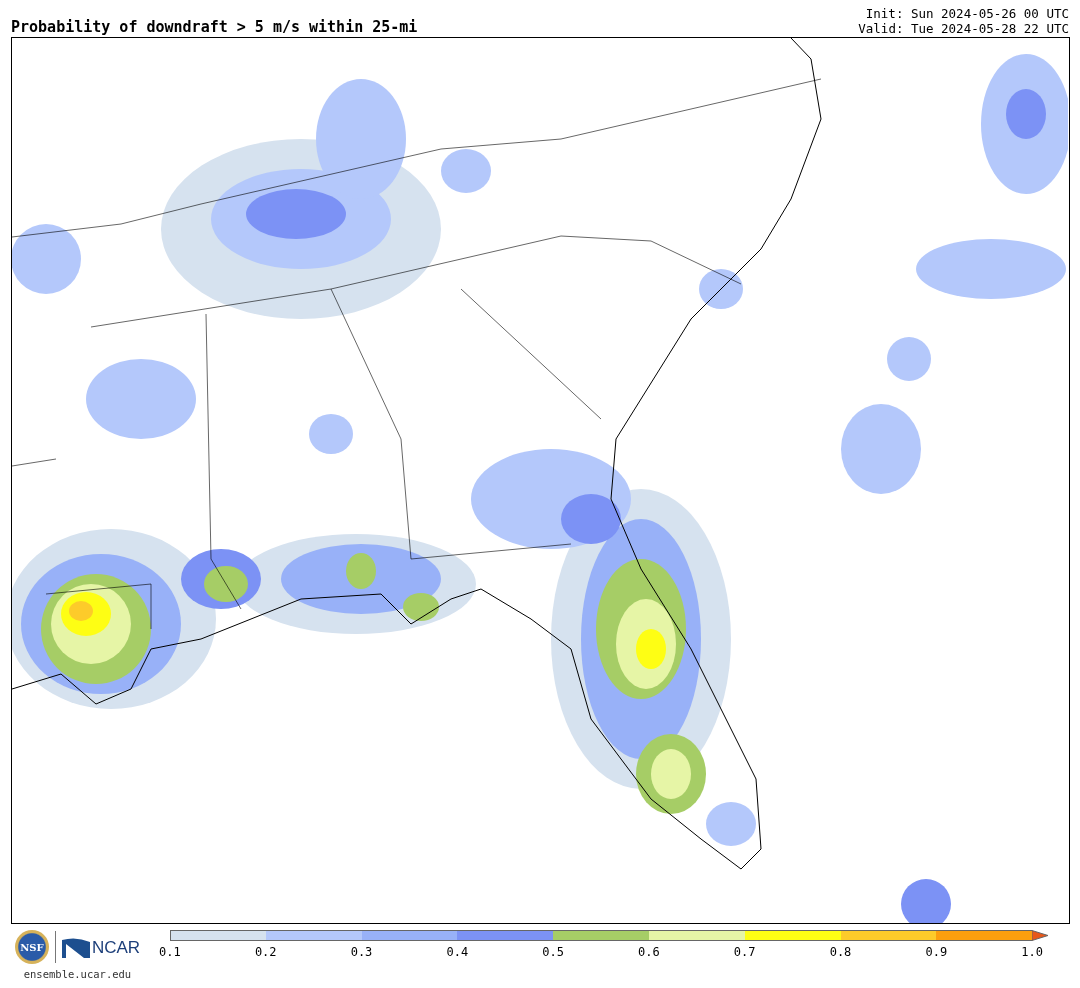 The height and width of the screenshot is (988, 1080). I want to click on swoosh-icon, so click(75, 947).